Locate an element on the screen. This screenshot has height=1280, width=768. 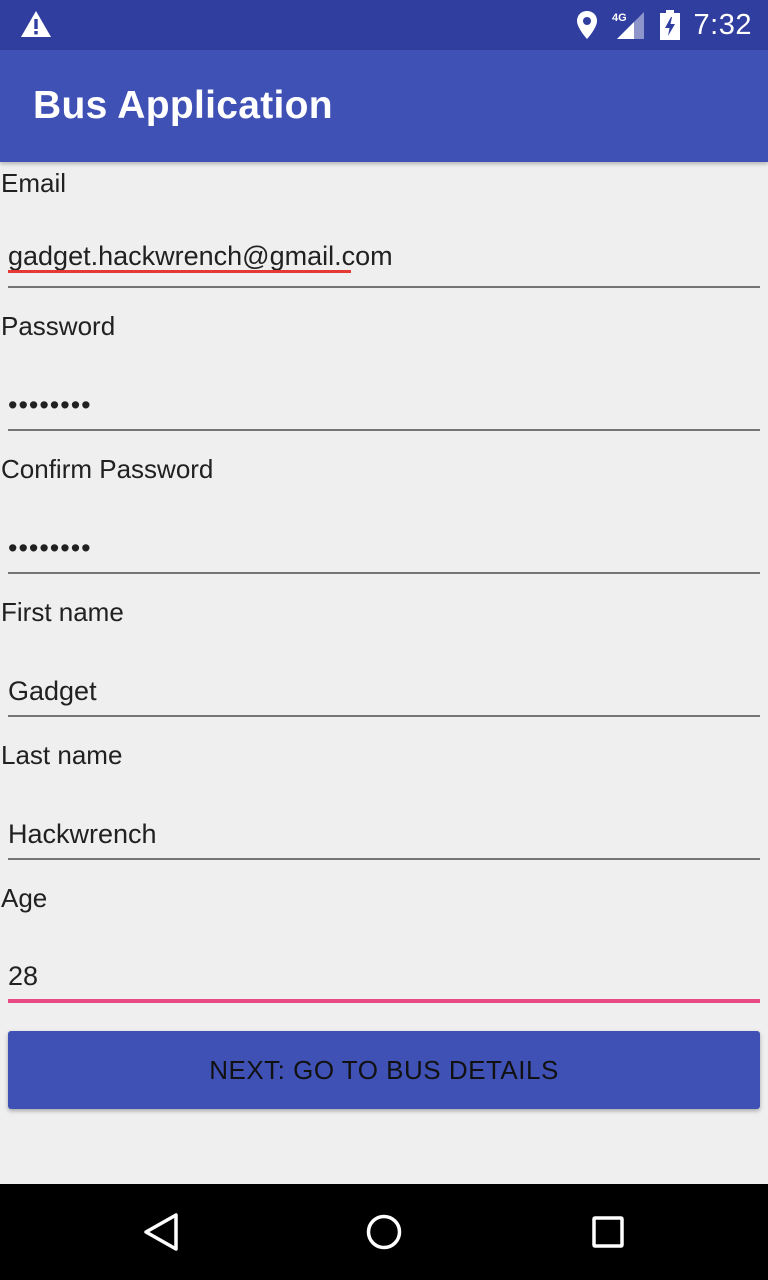
status-bar: 4G 7:32 is located at coordinates (384, 25).